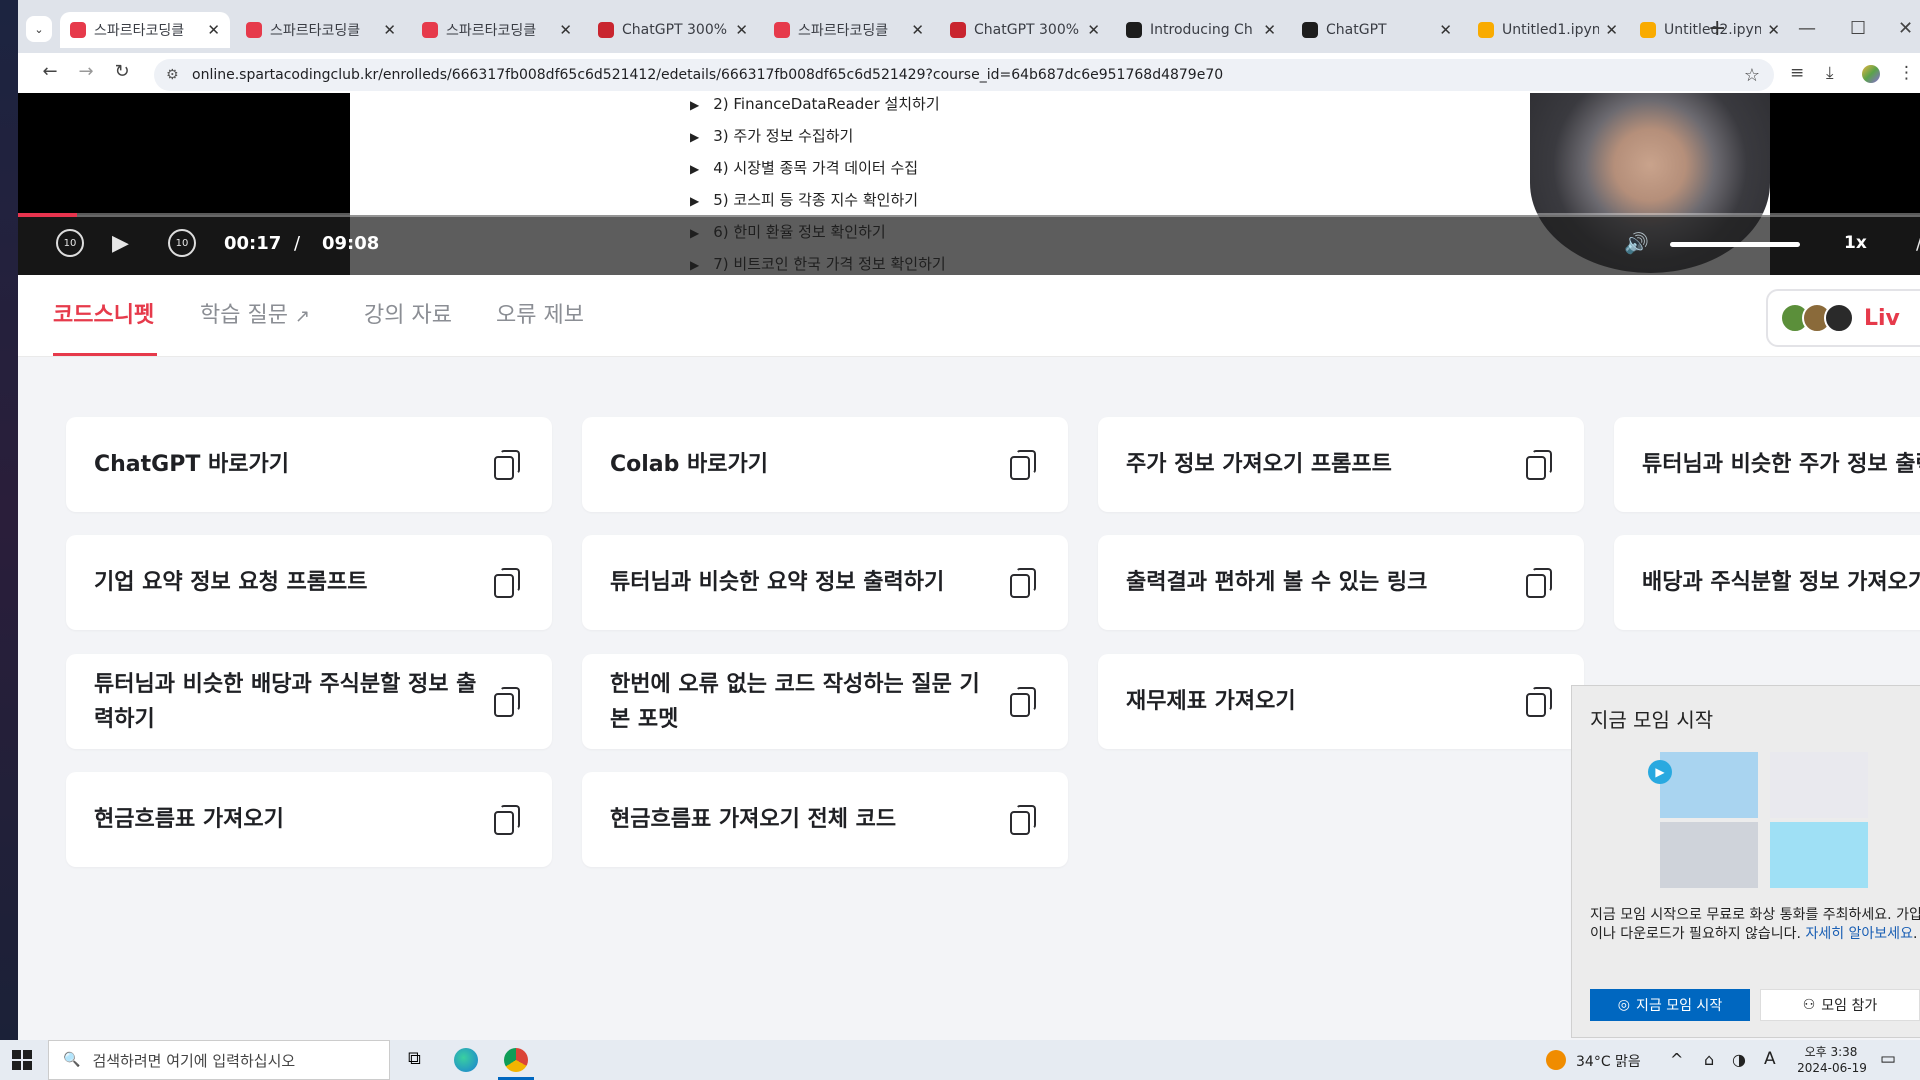 The height and width of the screenshot is (1080, 1920). Describe the element at coordinates (1830, 73) in the screenshot. I see `download-icon: ⤓` at that location.